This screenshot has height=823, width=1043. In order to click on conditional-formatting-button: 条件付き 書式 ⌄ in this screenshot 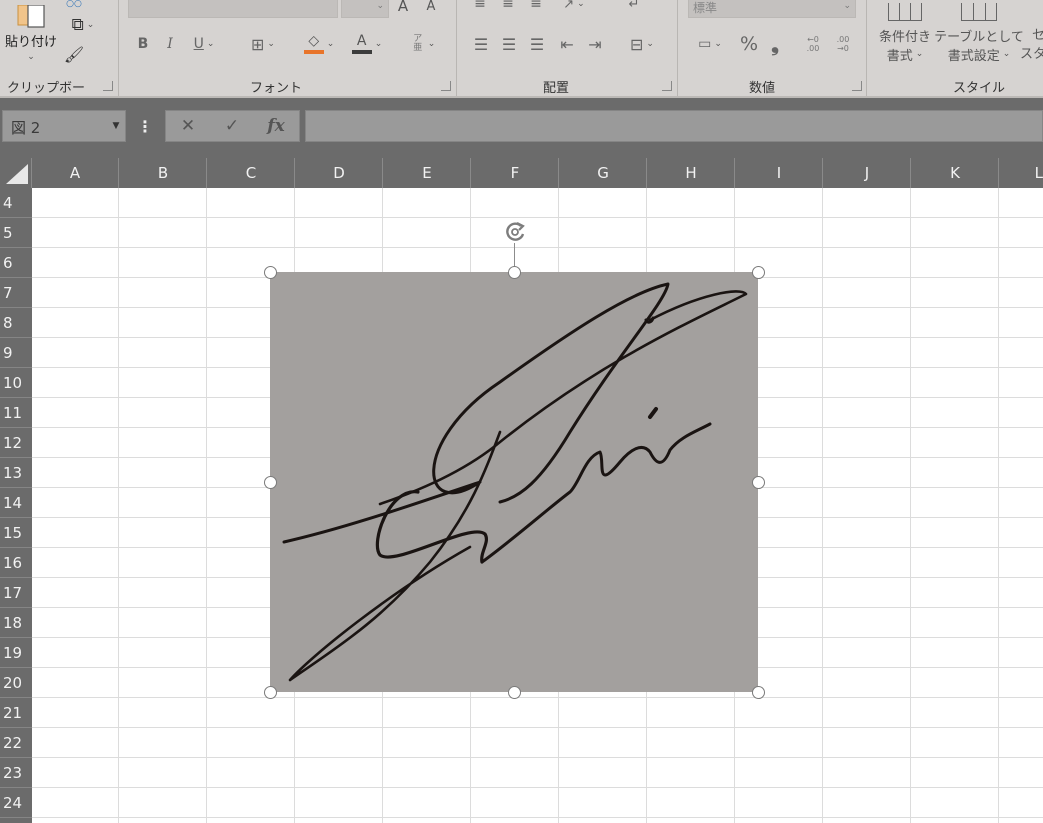, I will do `click(905, 33)`.